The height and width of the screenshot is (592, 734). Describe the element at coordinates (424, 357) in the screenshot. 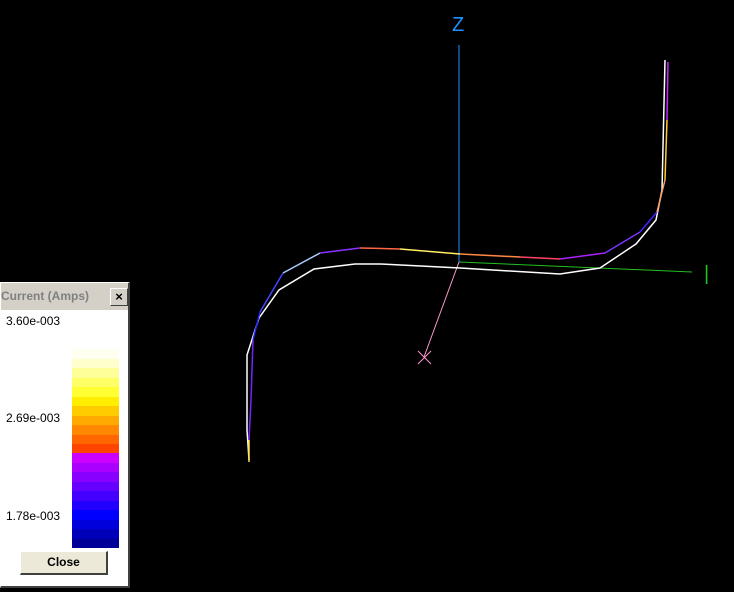

I see `x-axis-label` at that location.